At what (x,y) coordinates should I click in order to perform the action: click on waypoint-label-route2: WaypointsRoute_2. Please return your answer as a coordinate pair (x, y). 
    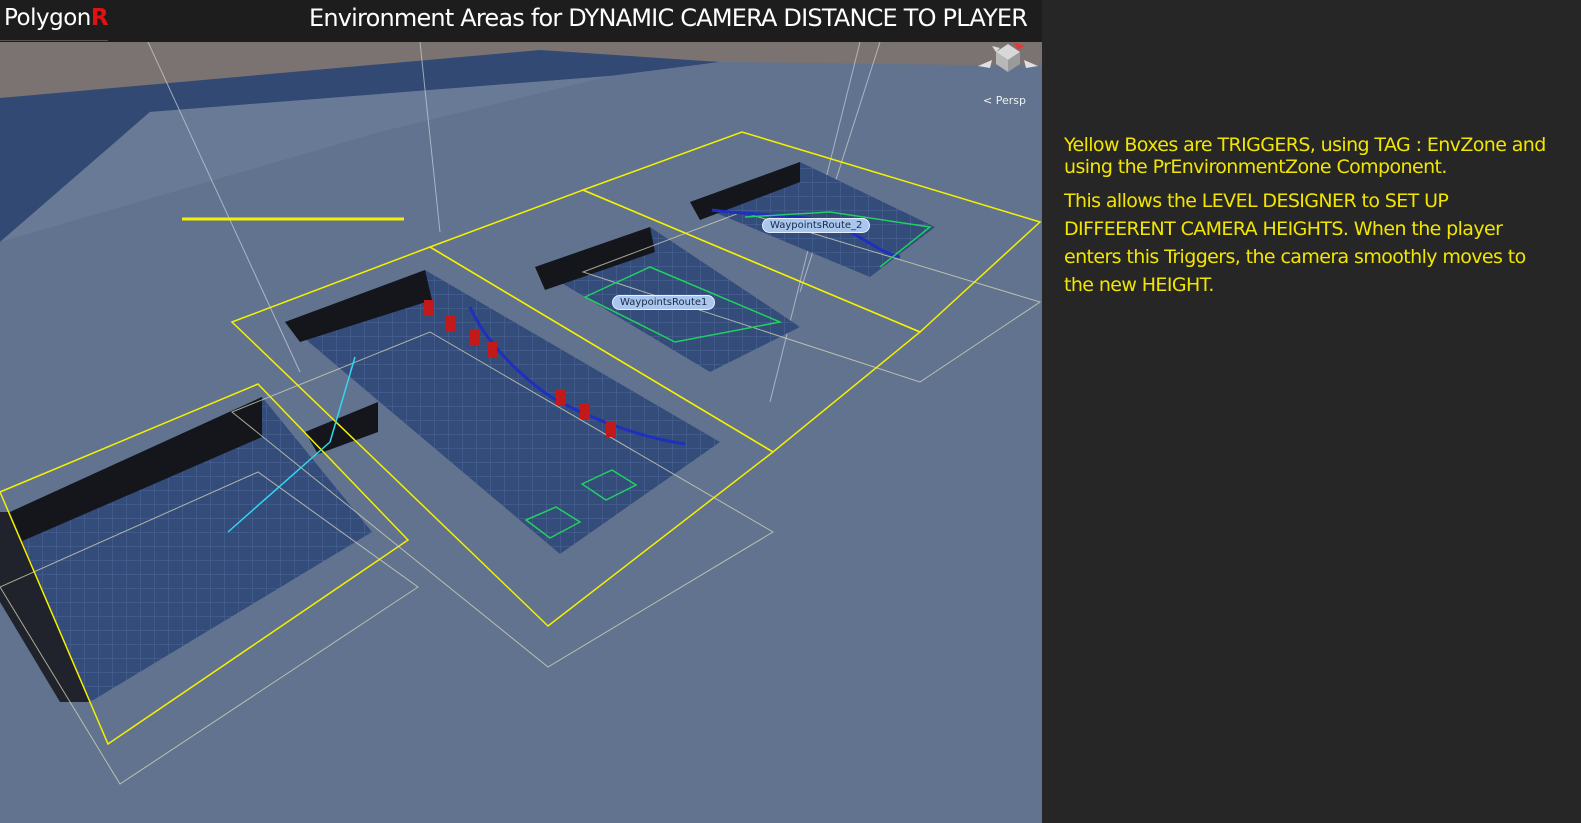
    Looking at the image, I should click on (816, 225).